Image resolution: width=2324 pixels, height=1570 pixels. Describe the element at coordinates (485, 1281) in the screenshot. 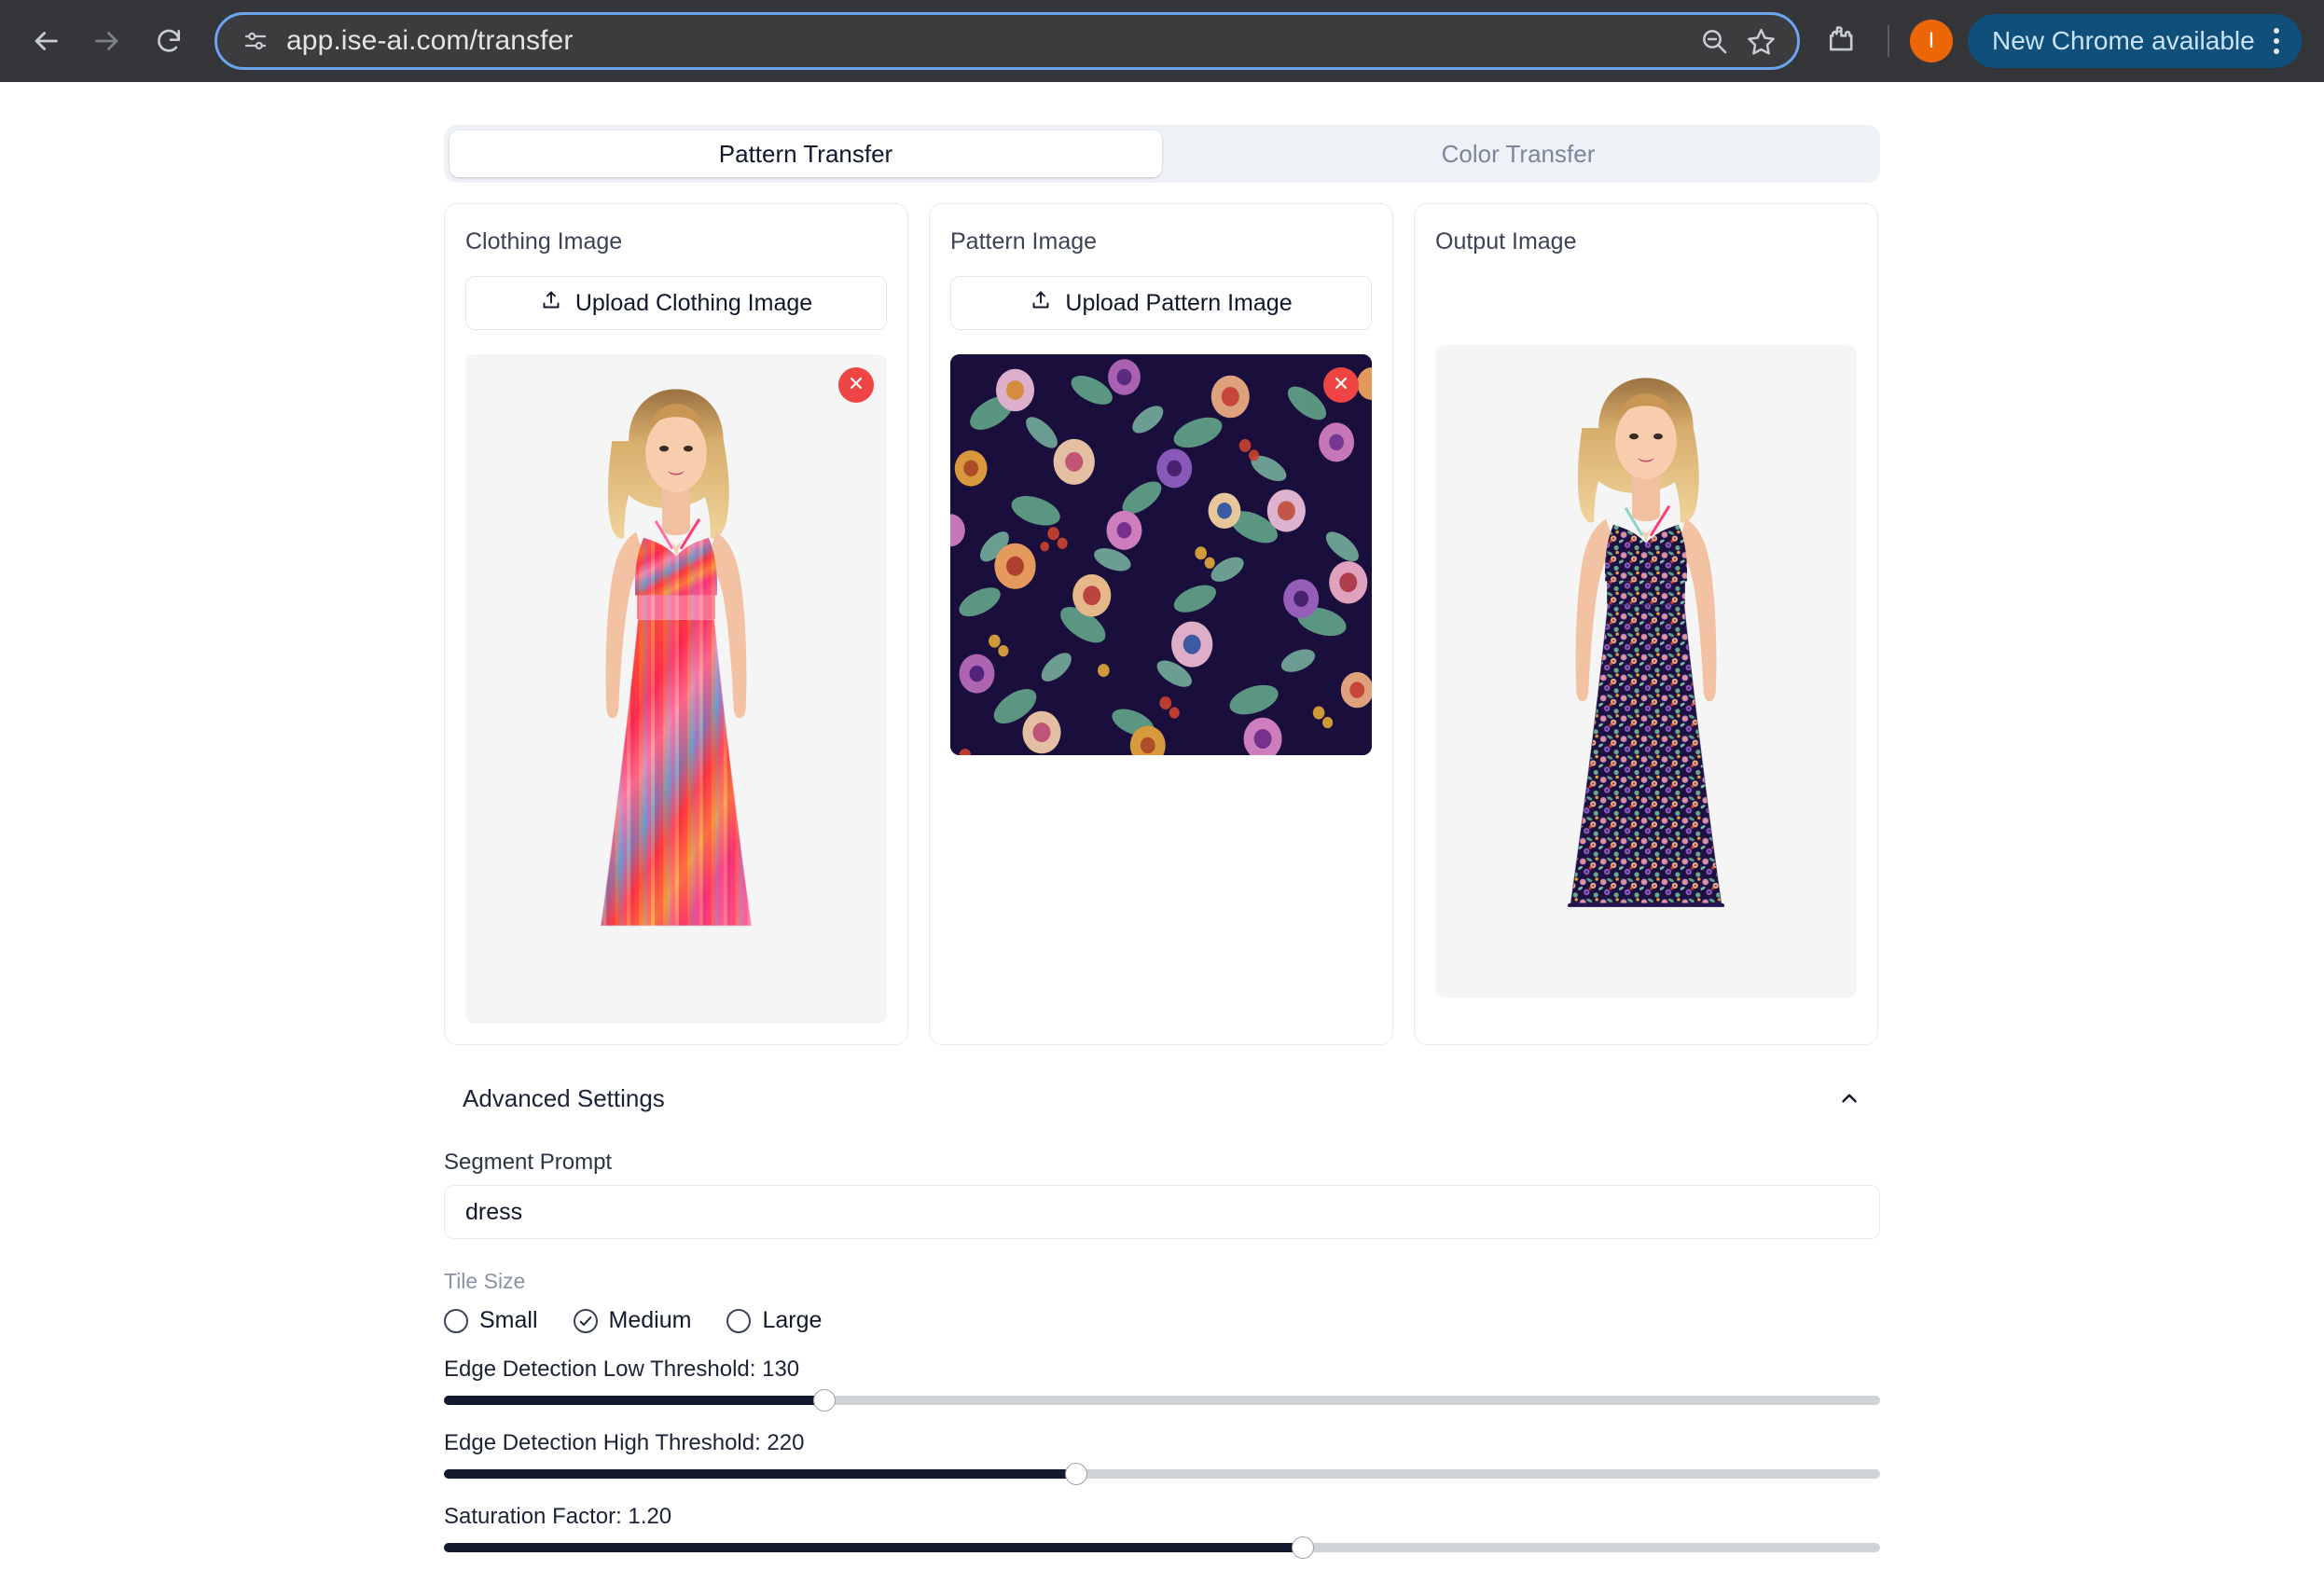

I see `tile-size-label: Tile Size` at that location.